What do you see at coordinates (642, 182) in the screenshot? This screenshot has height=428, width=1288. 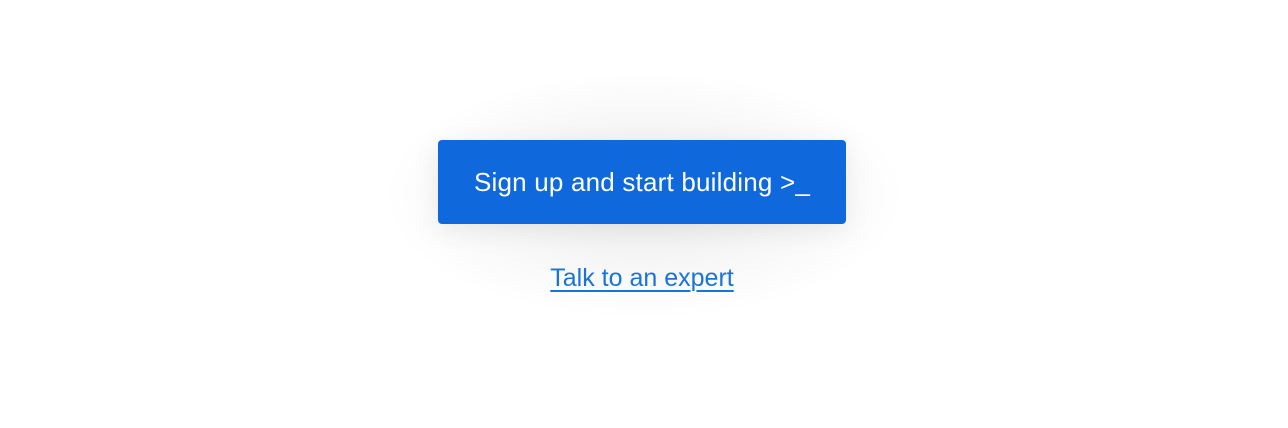 I see `sign-up-button: Sign up and start building >_` at bounding box center [642, 182].